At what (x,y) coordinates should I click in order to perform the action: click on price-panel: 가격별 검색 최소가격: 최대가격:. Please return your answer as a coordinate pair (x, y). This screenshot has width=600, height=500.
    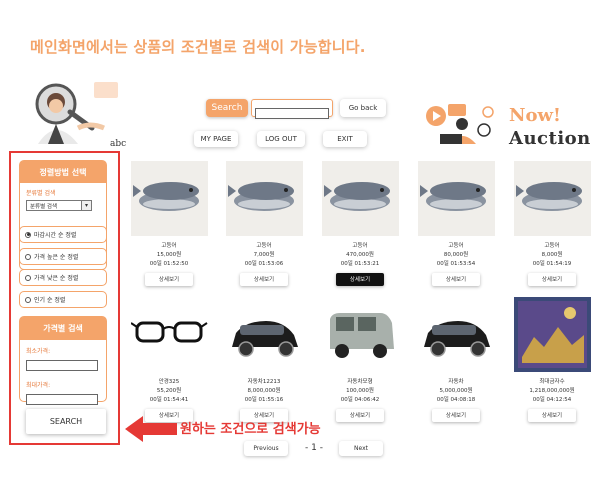
    Looking at the image, I should click on (63, 360).